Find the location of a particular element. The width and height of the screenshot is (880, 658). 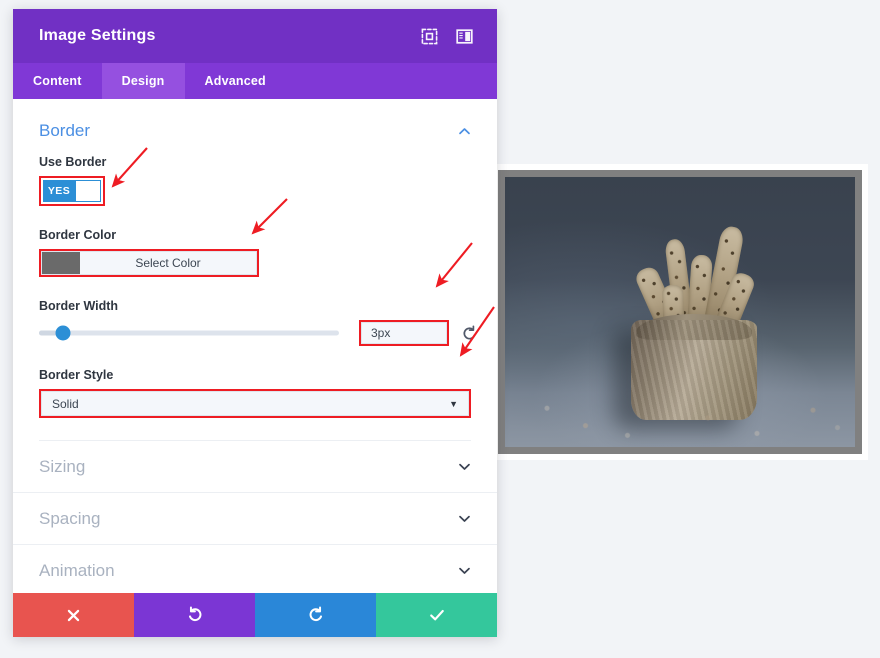

use-border-label: Use Border is located at coordinates (73, 162).